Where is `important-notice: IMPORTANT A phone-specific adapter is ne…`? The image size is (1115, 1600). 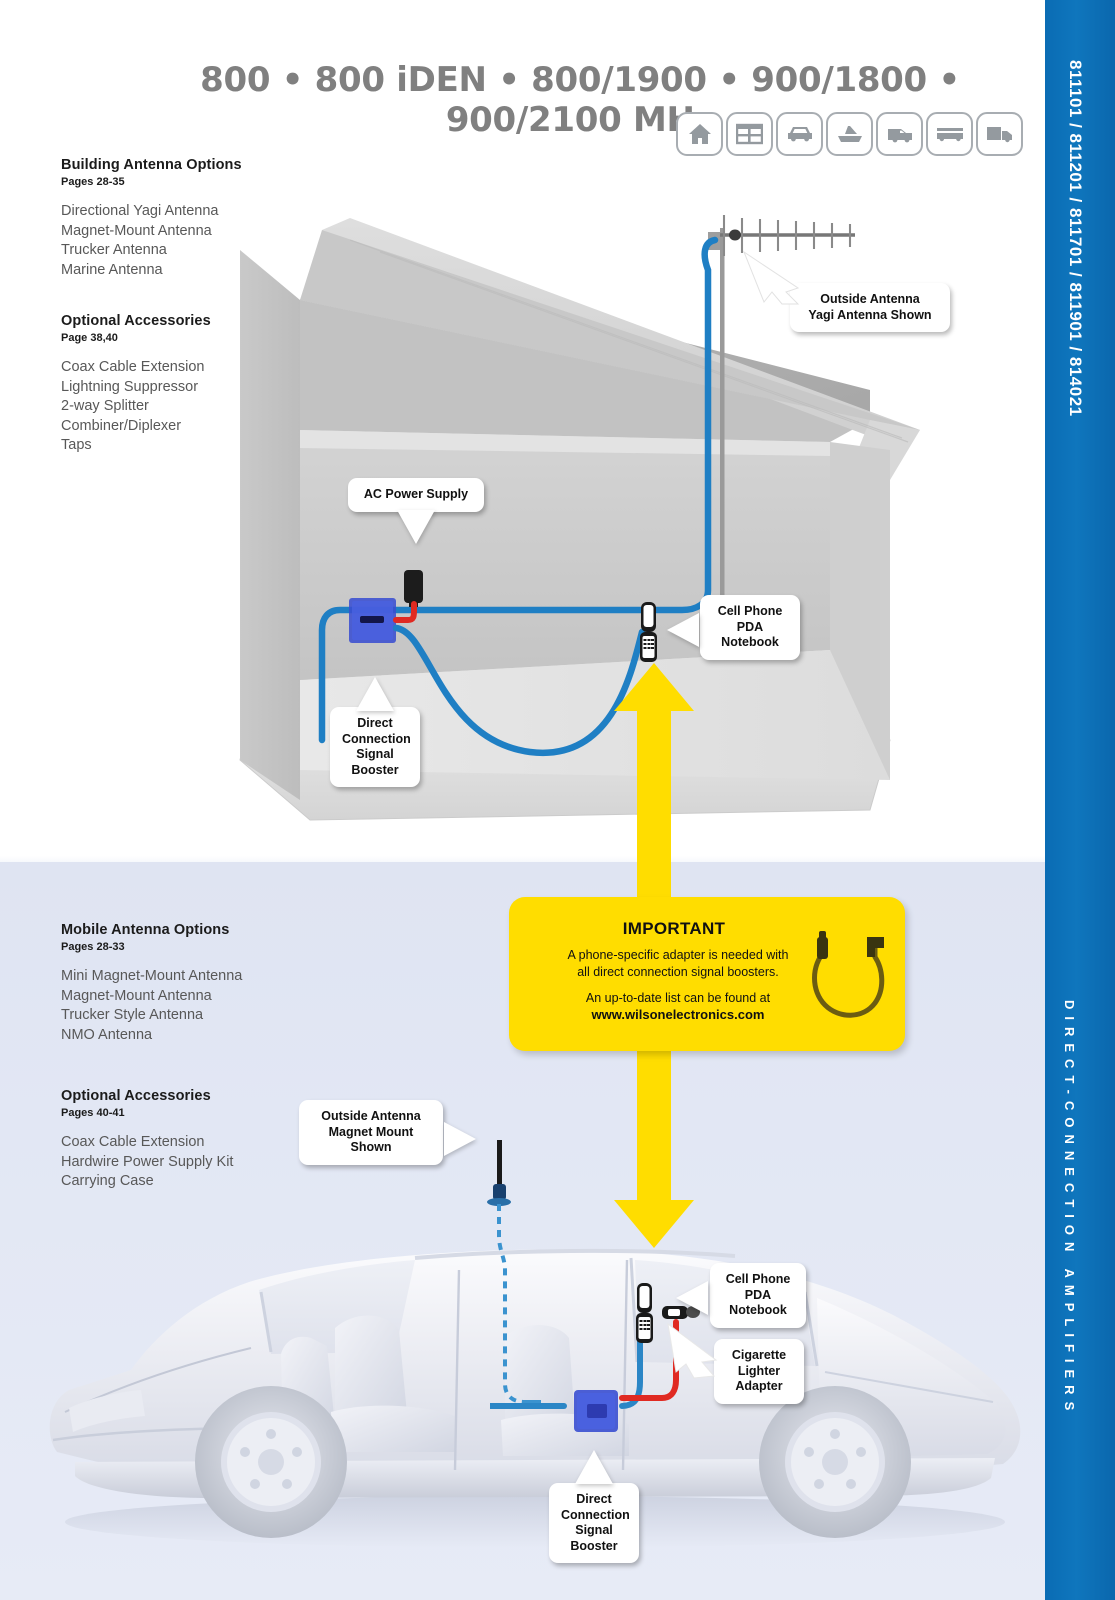 important-notice: IMPORTANT A phone-specific adapter is ne… is located at coordinates (707, 974).